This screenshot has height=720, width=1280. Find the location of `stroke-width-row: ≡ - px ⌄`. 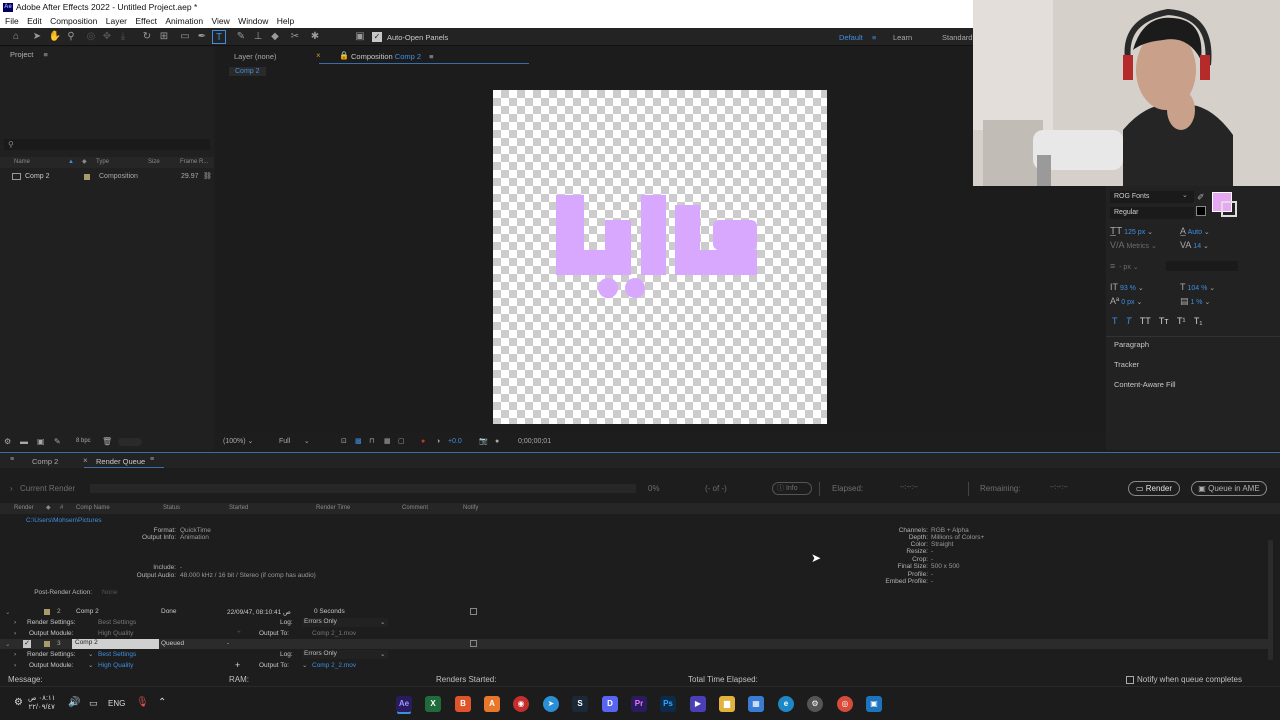

stroke-width-row: ≡ - px ⌄ is located at coordinates (1124, 266).